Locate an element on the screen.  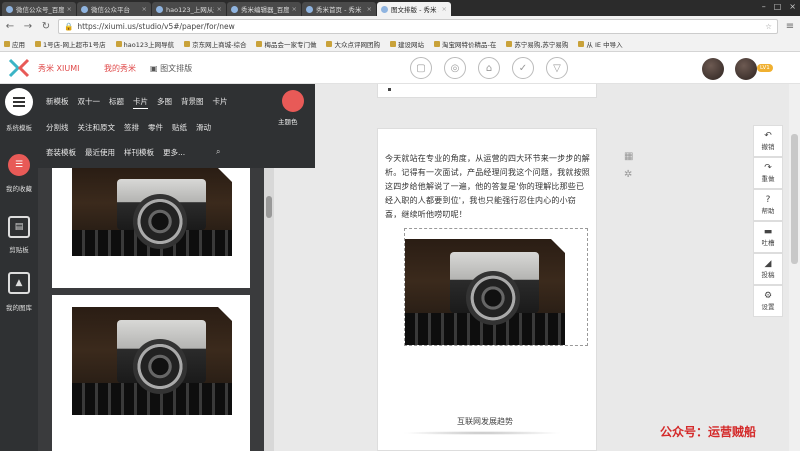
category-tab: 套装模板 is located at coordinates (61, 152).